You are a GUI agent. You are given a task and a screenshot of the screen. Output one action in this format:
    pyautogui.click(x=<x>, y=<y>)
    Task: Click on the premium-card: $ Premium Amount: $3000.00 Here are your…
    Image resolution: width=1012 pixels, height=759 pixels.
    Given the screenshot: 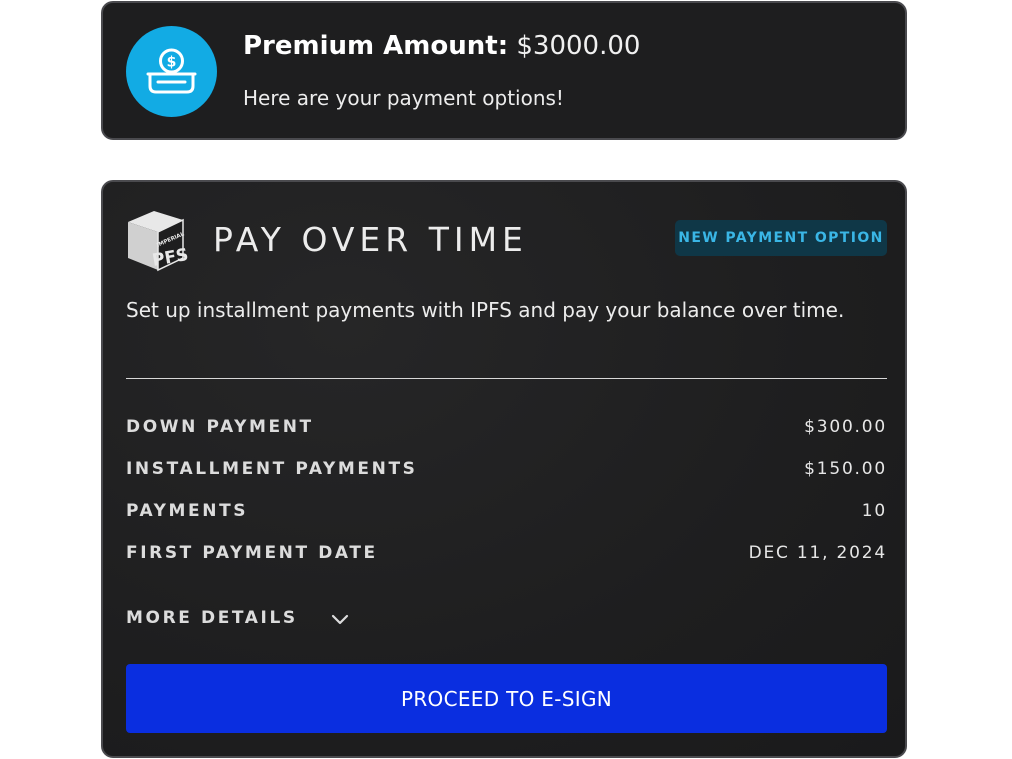 What is the action you would take?
    pyautogui.click(x=504, y=70)
    